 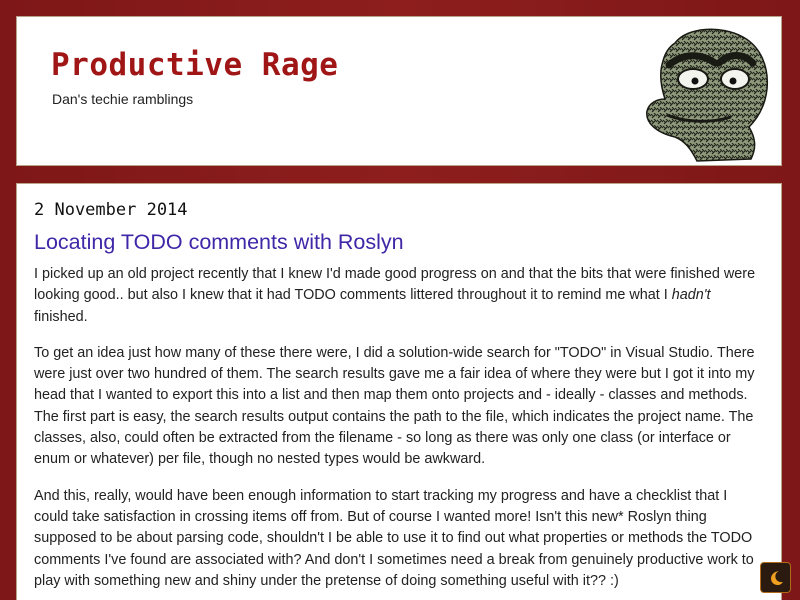 I want to click on site-tagline: Dan's techie ramblings, so click(x=123, y=99).